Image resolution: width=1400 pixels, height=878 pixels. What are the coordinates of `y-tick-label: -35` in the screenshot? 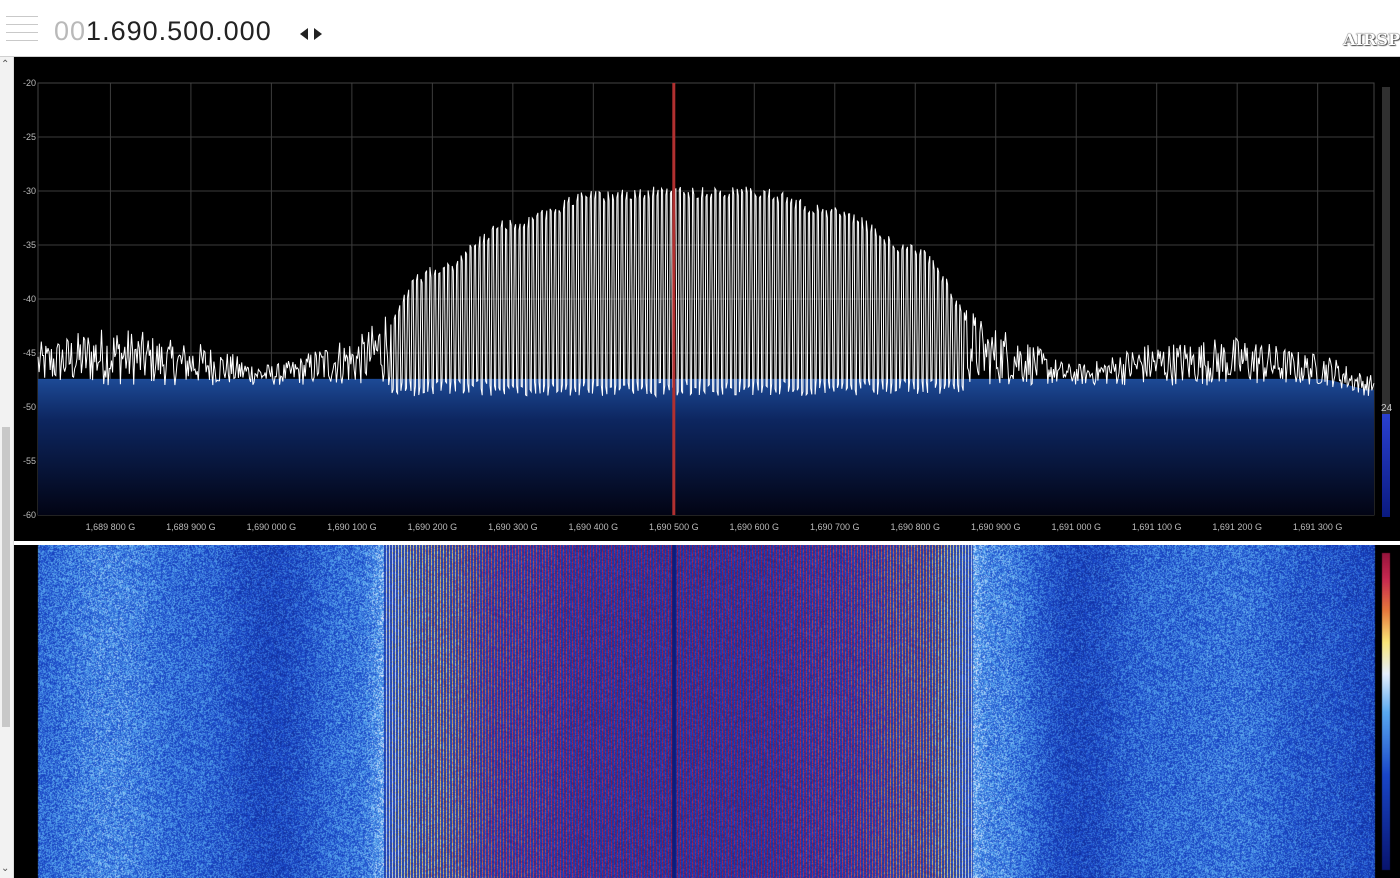 It's located at (29, 245).